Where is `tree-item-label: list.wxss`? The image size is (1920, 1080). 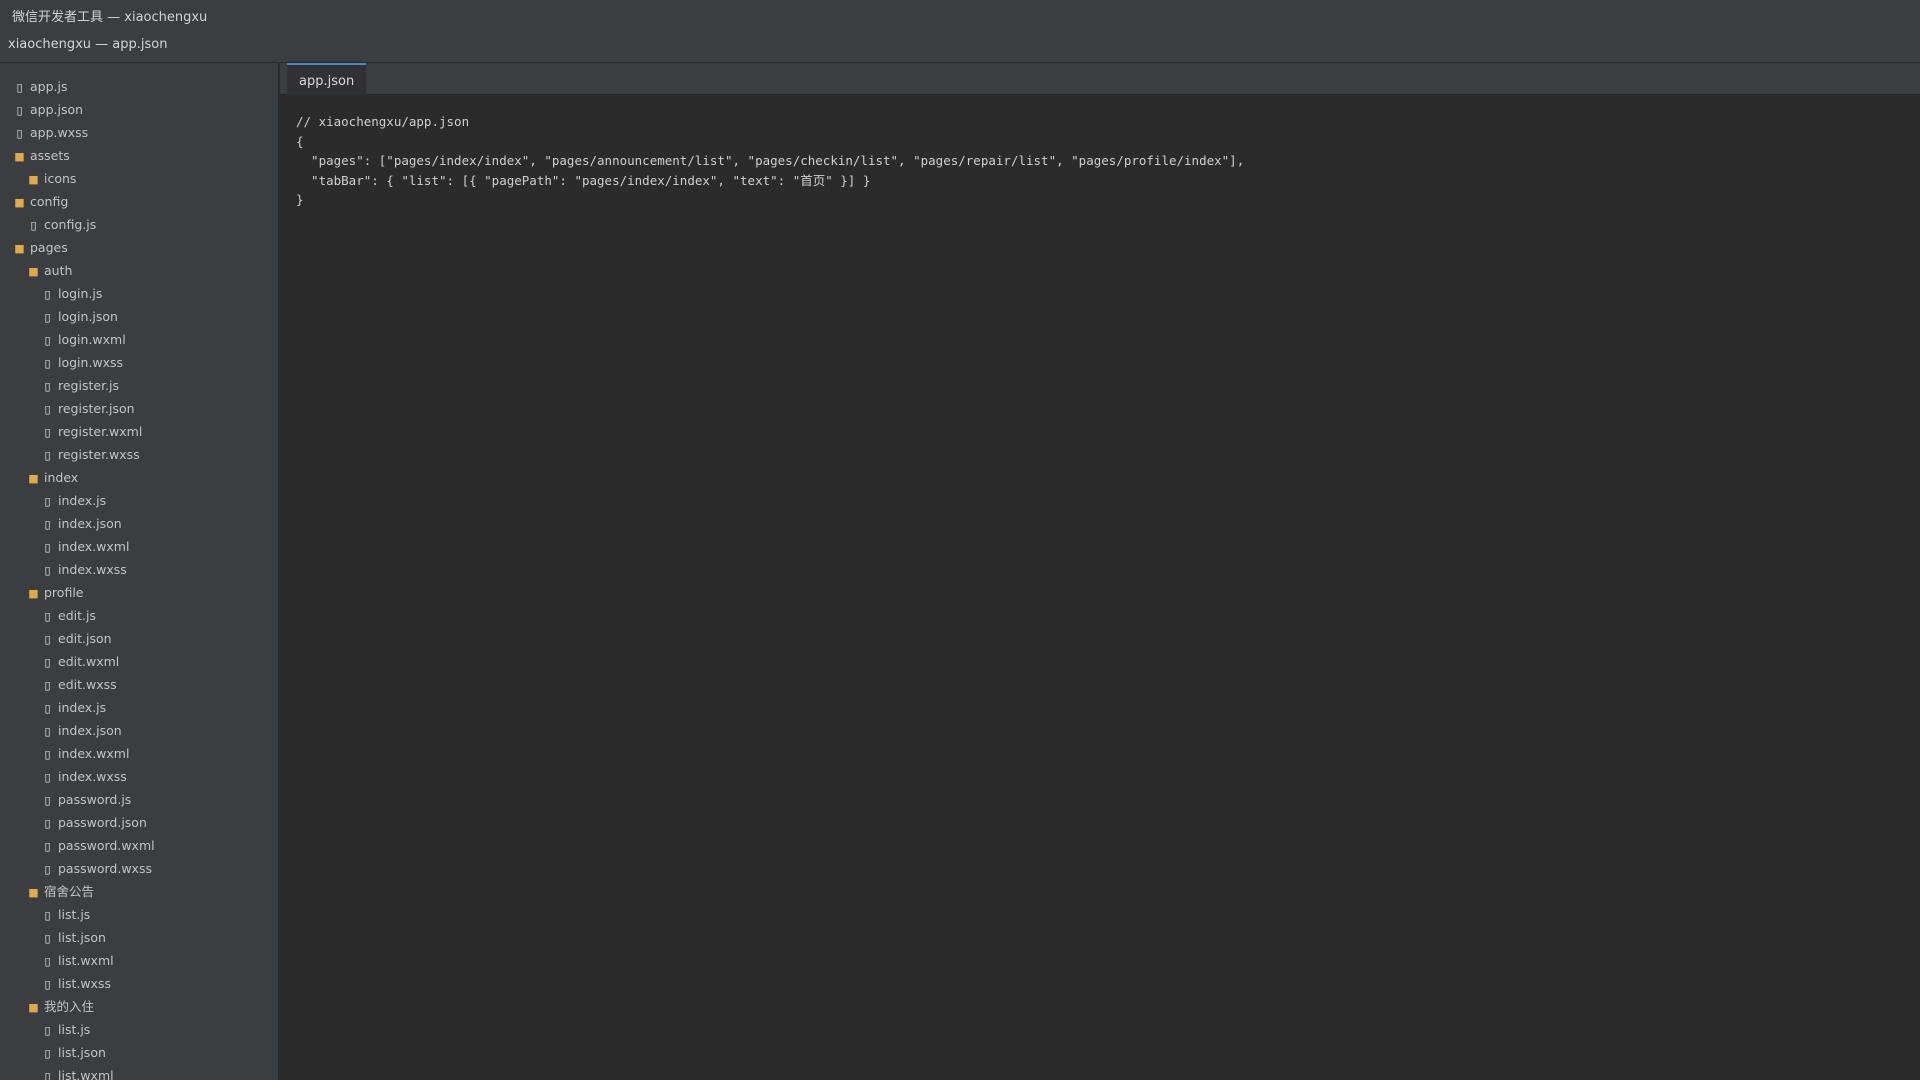
tree-item-label: list.wxss is located at coordinates (84, 983).